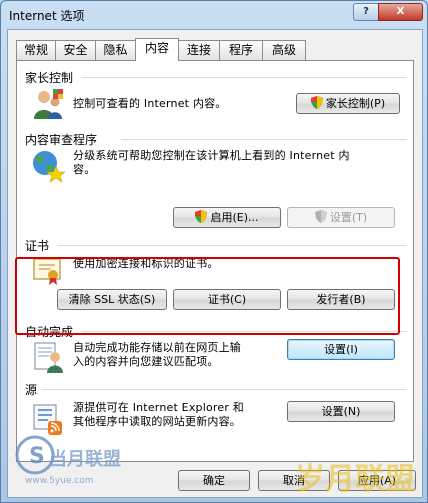 Image resolution: width=428 pixels, height=503 pixels. What do you see at coordinates (158, 407) in the screenshot?
I see `feeds-desc-line1: 源提供可在 Internet Explorer 和` at bounding box center [158, 407].